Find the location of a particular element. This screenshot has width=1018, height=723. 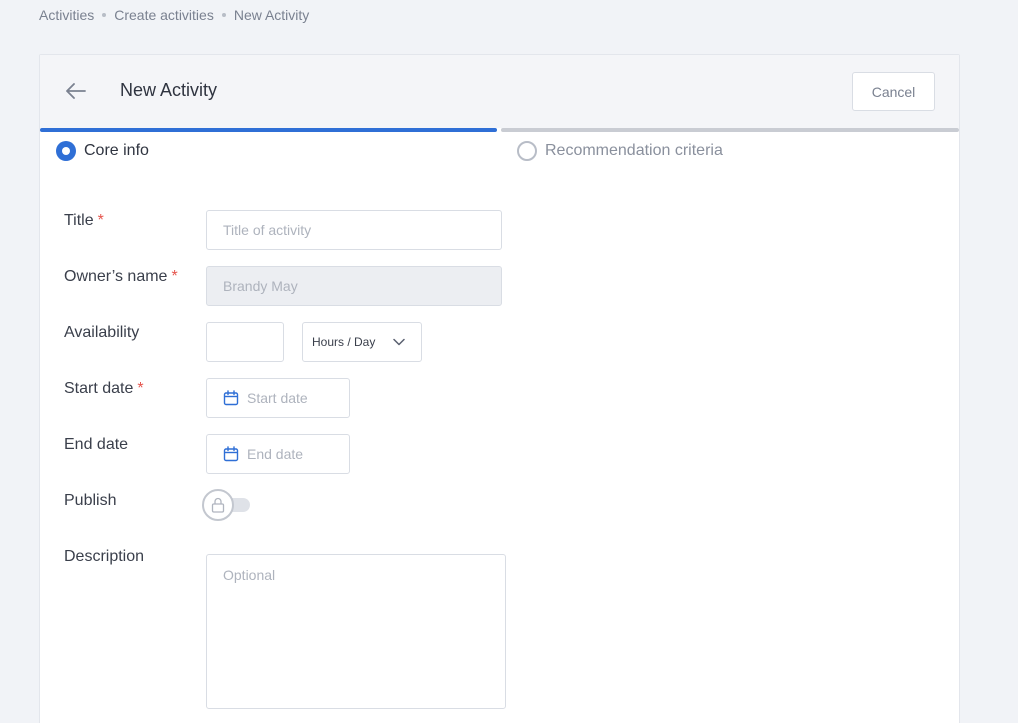

form-row-owner: Owner’s name * is located at coordinates (121, 277).